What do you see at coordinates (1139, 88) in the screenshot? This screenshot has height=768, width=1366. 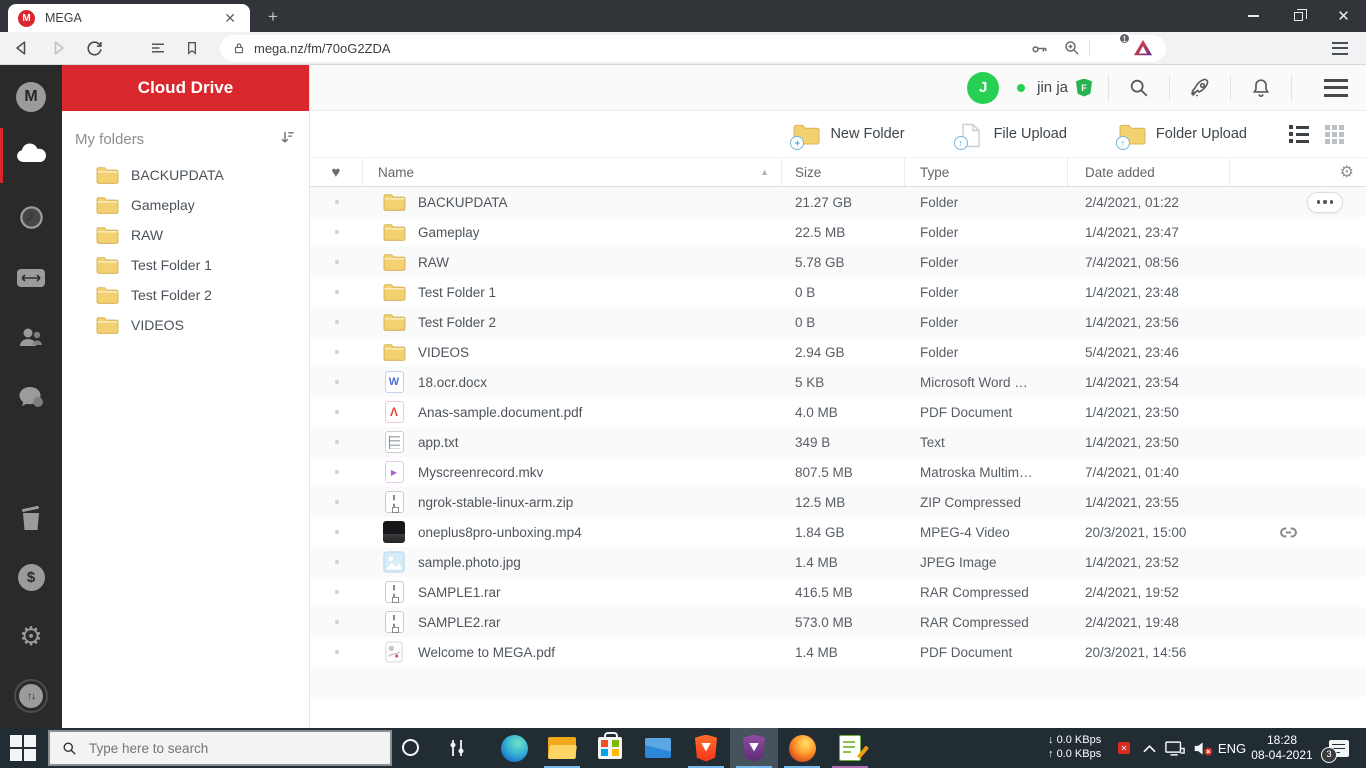 I see `search-icon` at bounding box center [1139, 88].